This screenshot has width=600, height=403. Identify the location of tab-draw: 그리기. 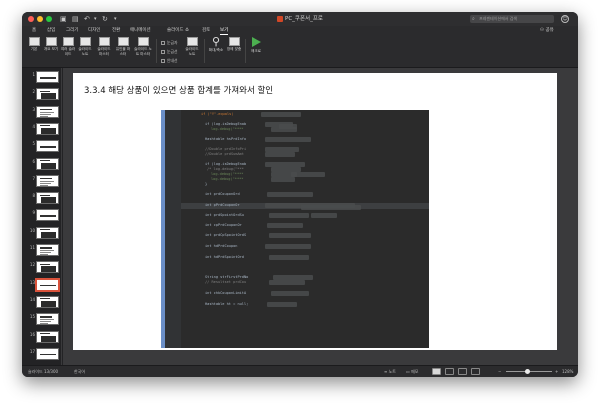
(72, 30).